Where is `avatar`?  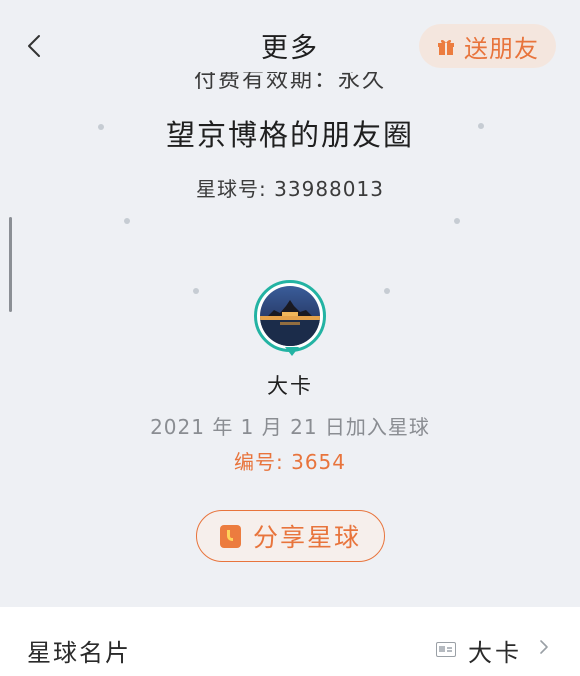 avatar is located at coordinates (290, 318).